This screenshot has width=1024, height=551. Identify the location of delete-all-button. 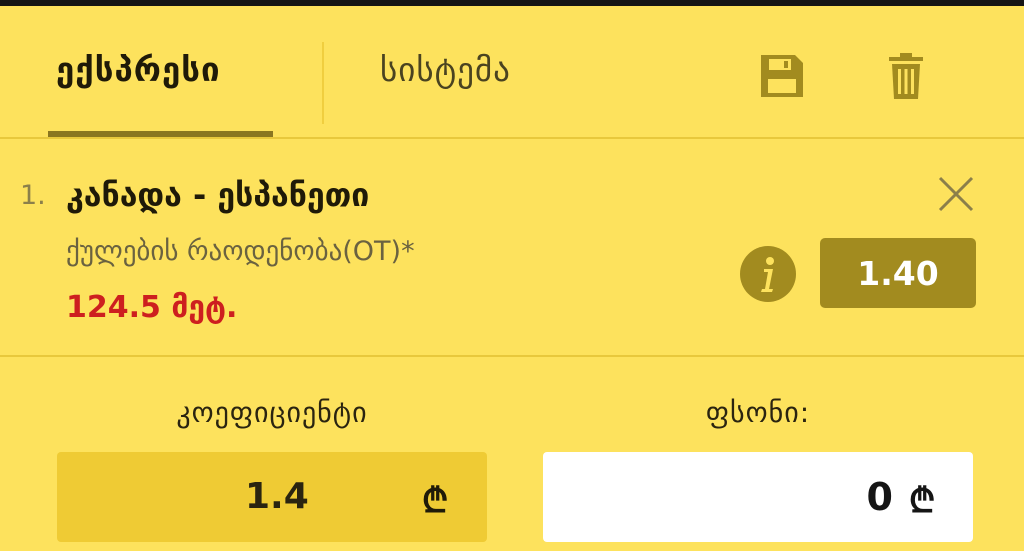
(906, 76).